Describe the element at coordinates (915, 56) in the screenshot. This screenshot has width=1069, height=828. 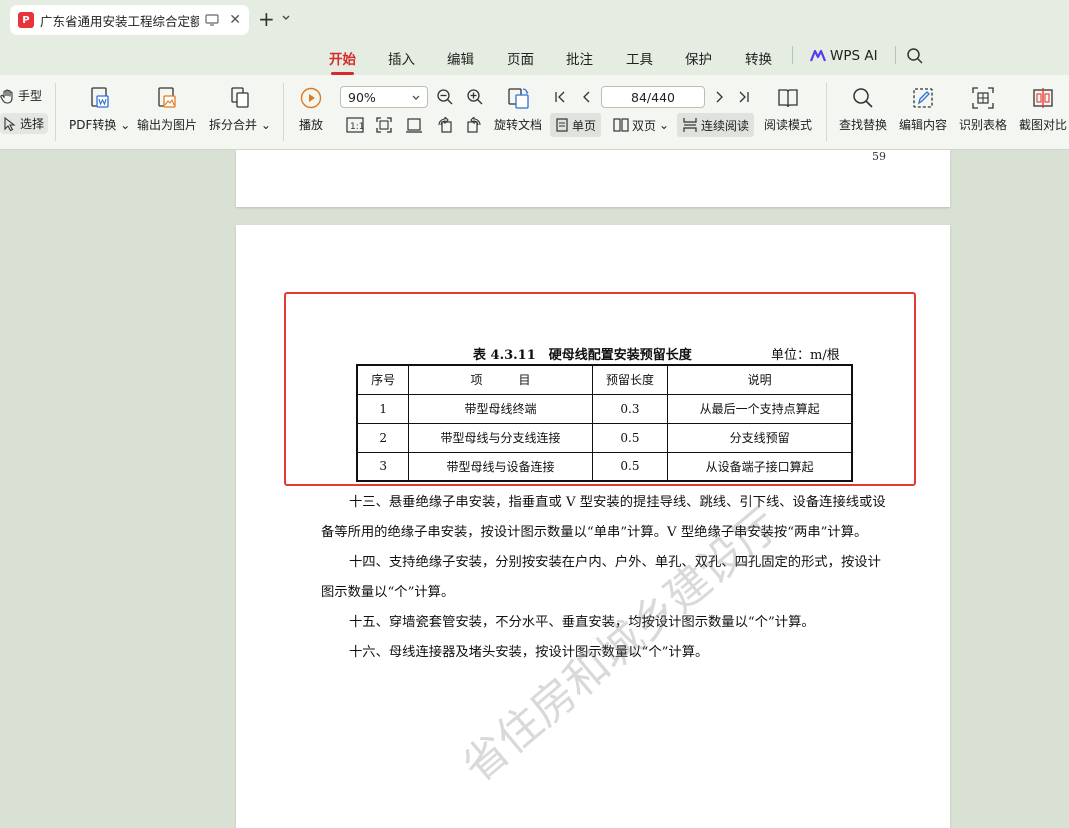
I see `search-icon` at that location.